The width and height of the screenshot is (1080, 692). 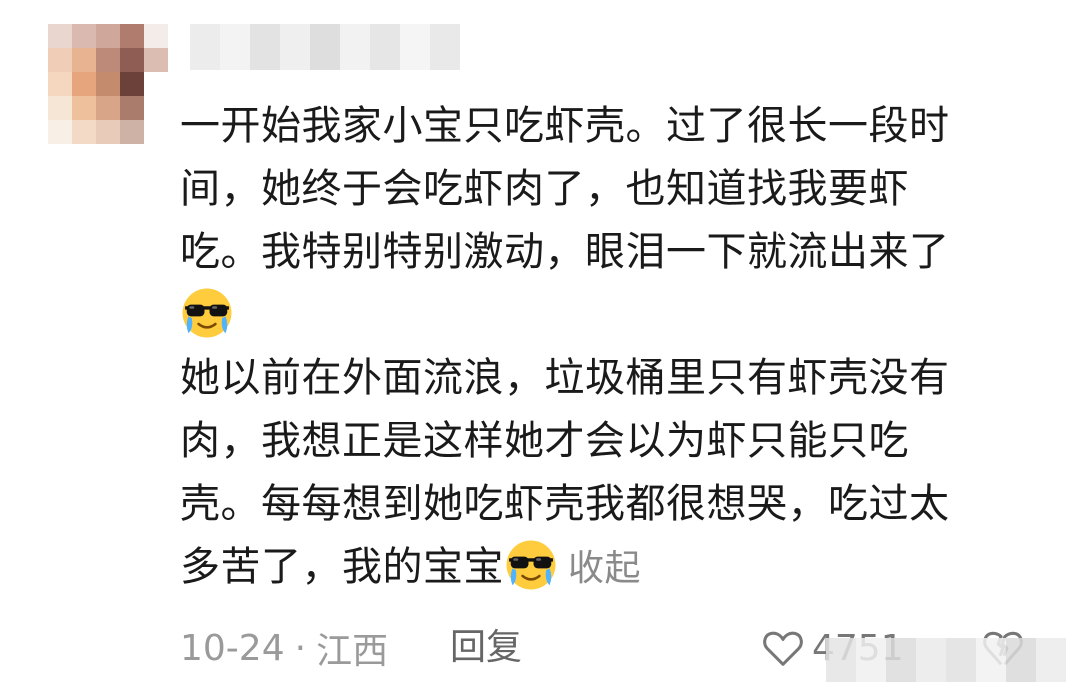 What do you see at coordinates (352, 651) in the screenshot?
I see `comment-location: 江西` at bounding box center [352, 651].